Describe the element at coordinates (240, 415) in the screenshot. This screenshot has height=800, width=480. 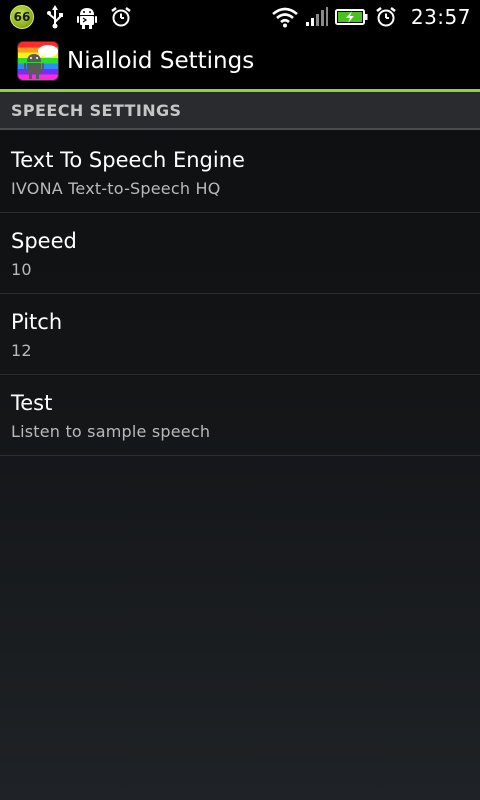
I see `pref-test: Test Listen to sample speech` at that location.